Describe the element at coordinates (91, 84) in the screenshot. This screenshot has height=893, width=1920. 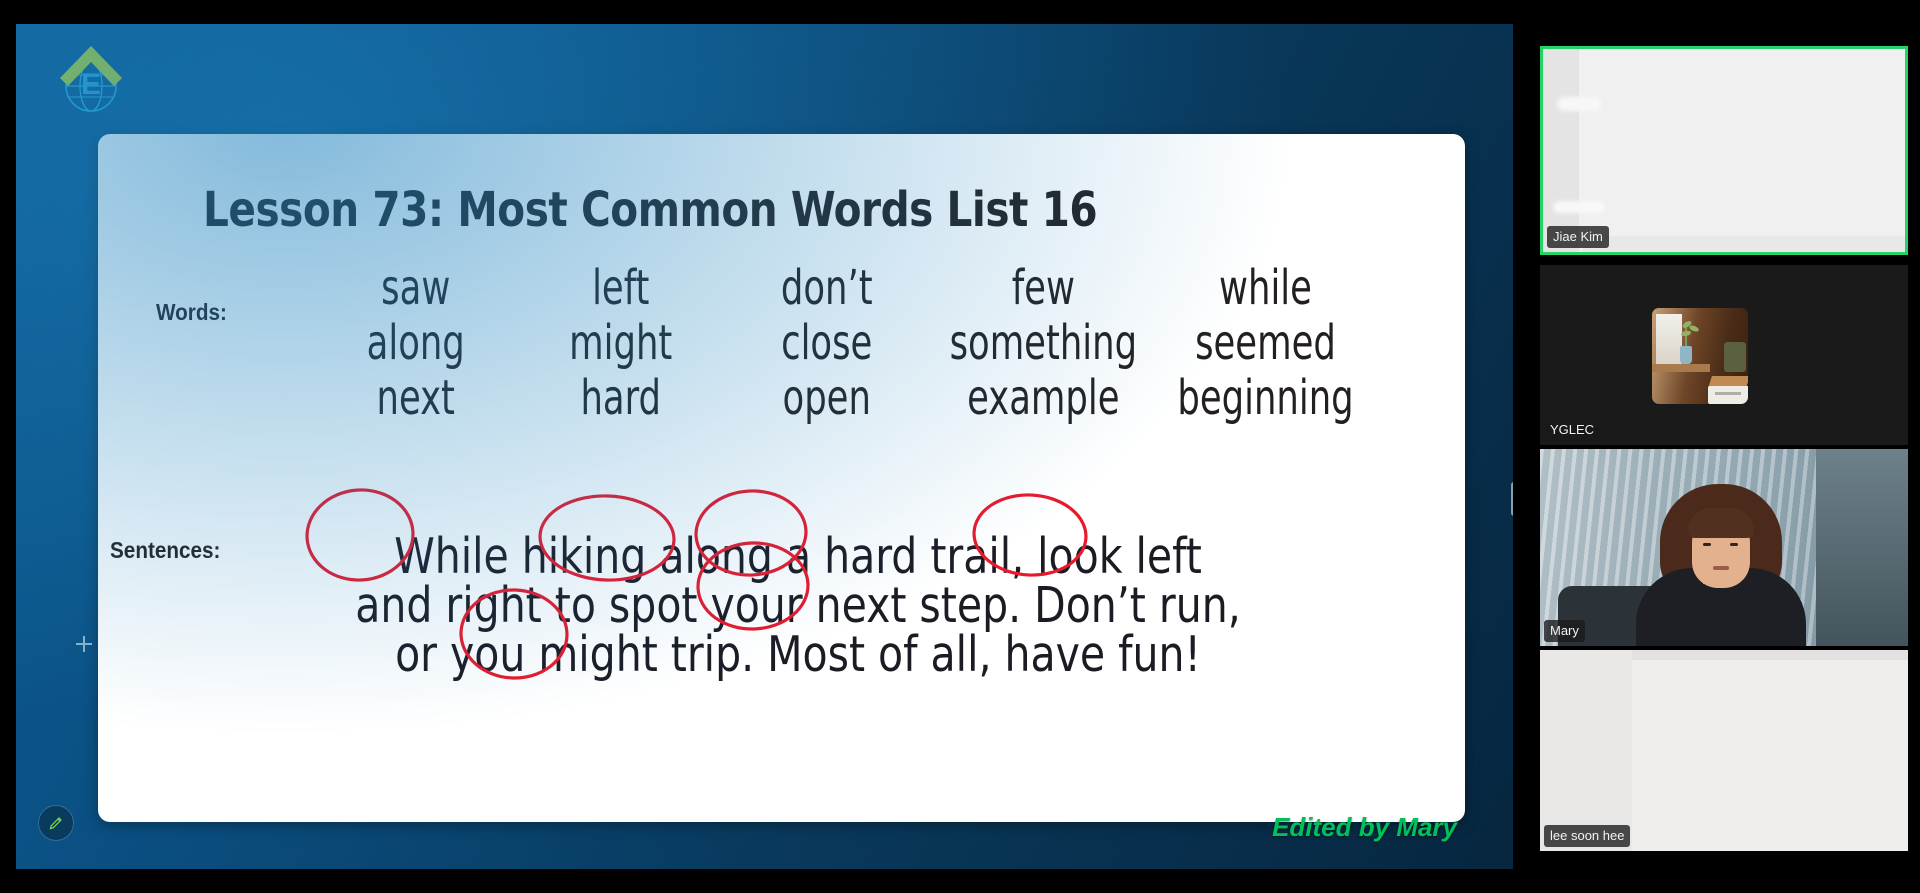
I see `svg-text: E` at that location.